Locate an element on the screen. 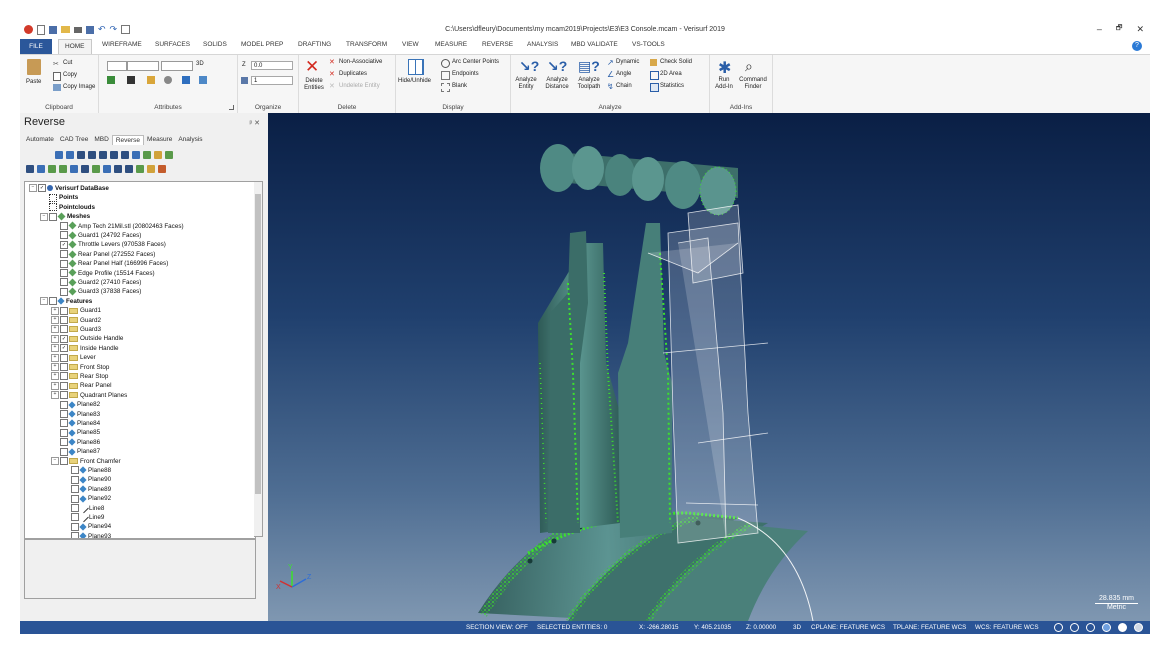 This screenshot has width=1170, height=658. cut-button: Cut is located at coordinates (67, 63).